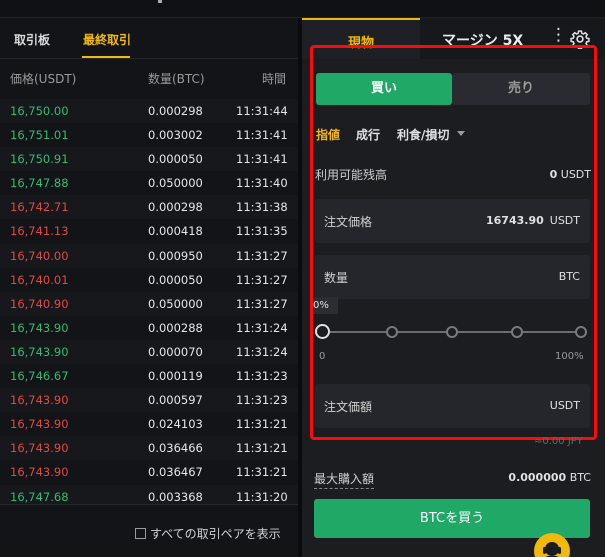 The height and width of the screenshot is (557, 605). I want to click on trade-row: 16,740.00 0.000950 11:31:27, so click(149, 255).